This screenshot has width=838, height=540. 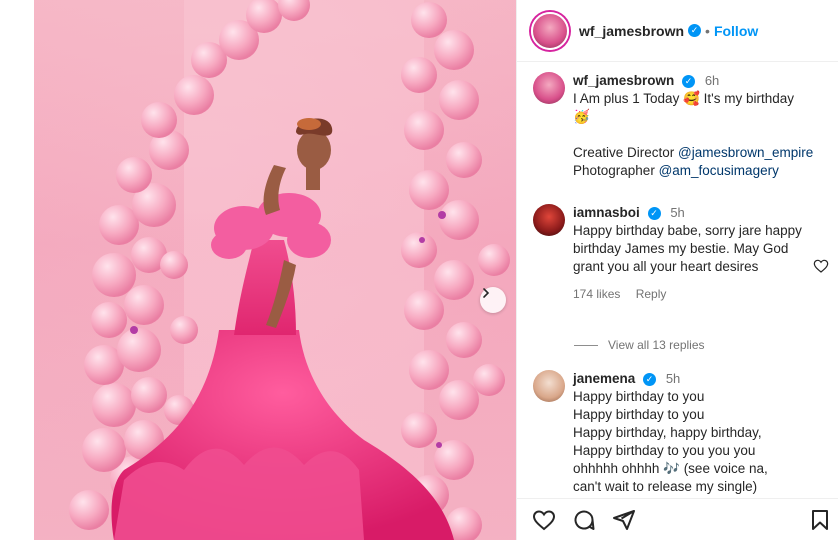 What do you see at coordinates (17, 270) in the screenshot?
I see `left-margin` at bounding box center [17, 270].